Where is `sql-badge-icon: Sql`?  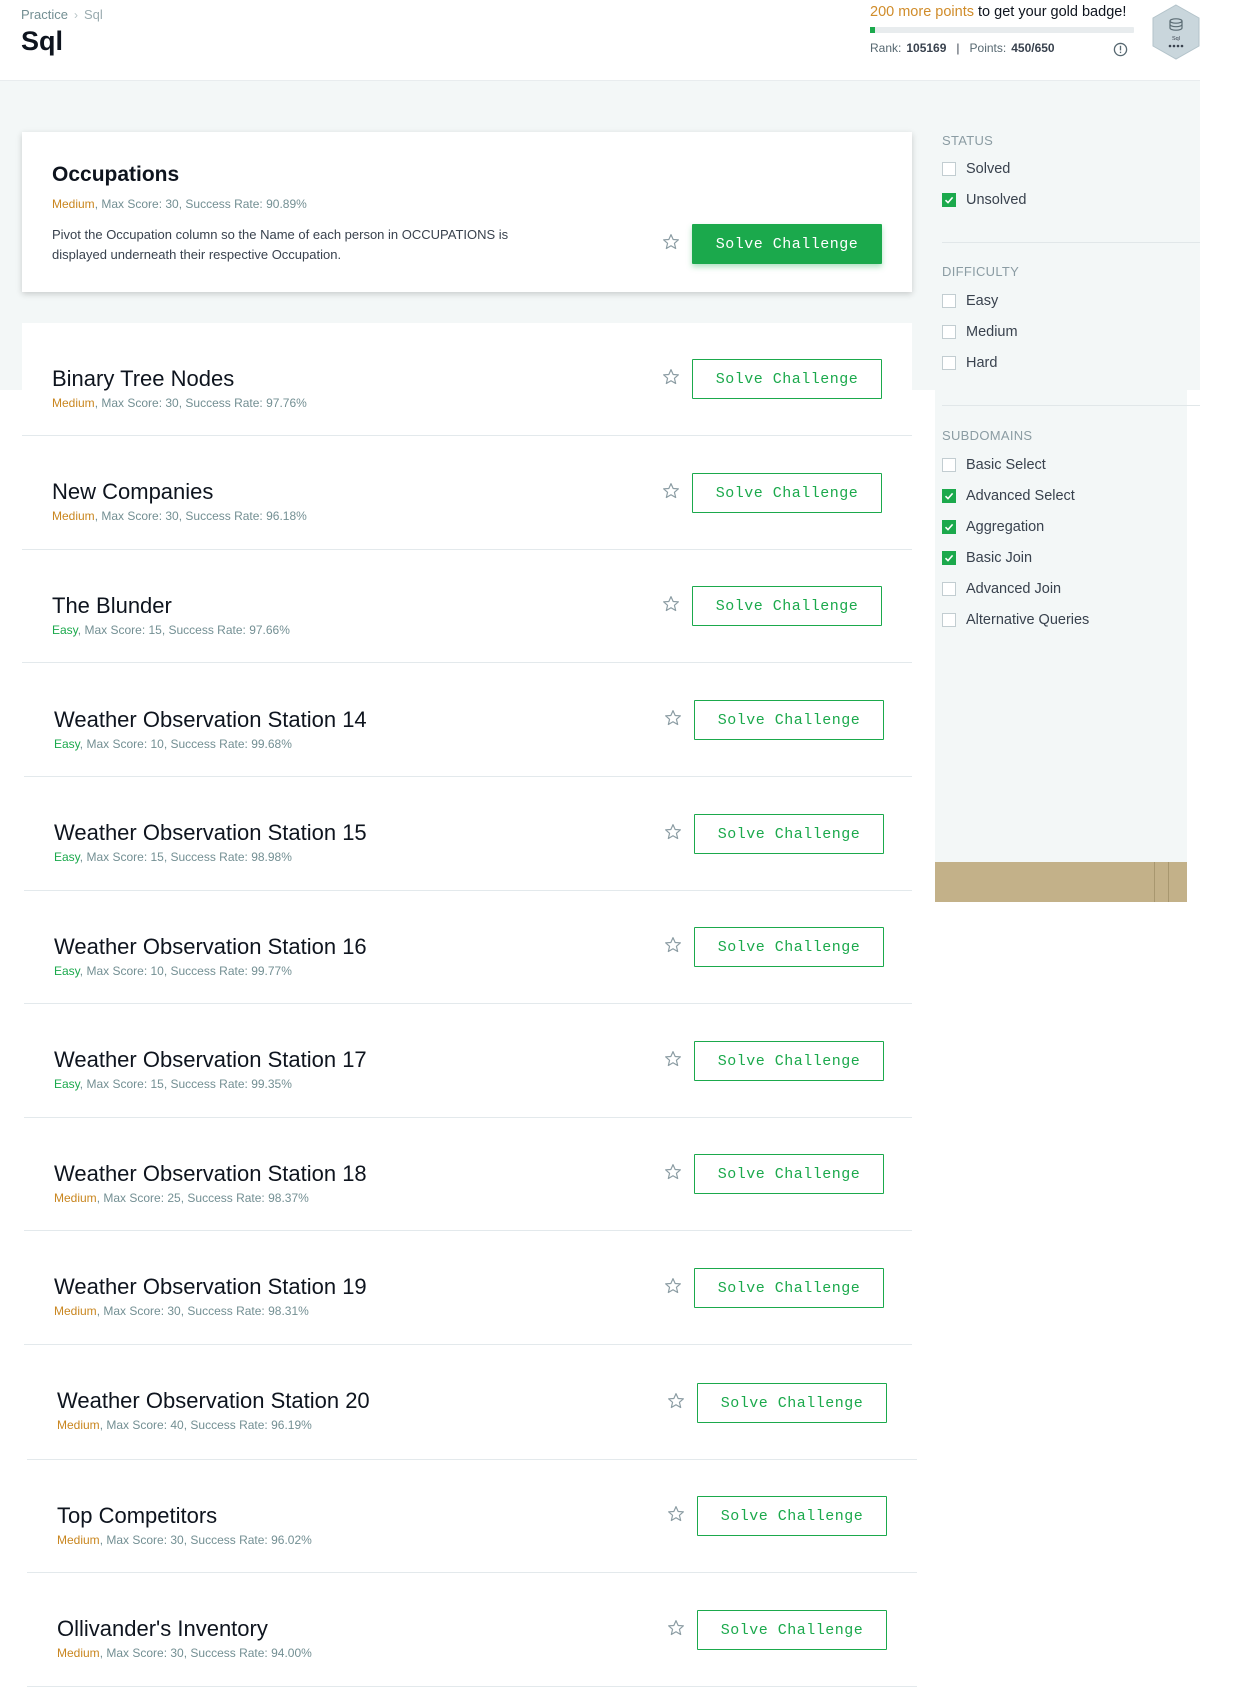
sql-badge-icon: Sql is located at coordinates (1176, 32).